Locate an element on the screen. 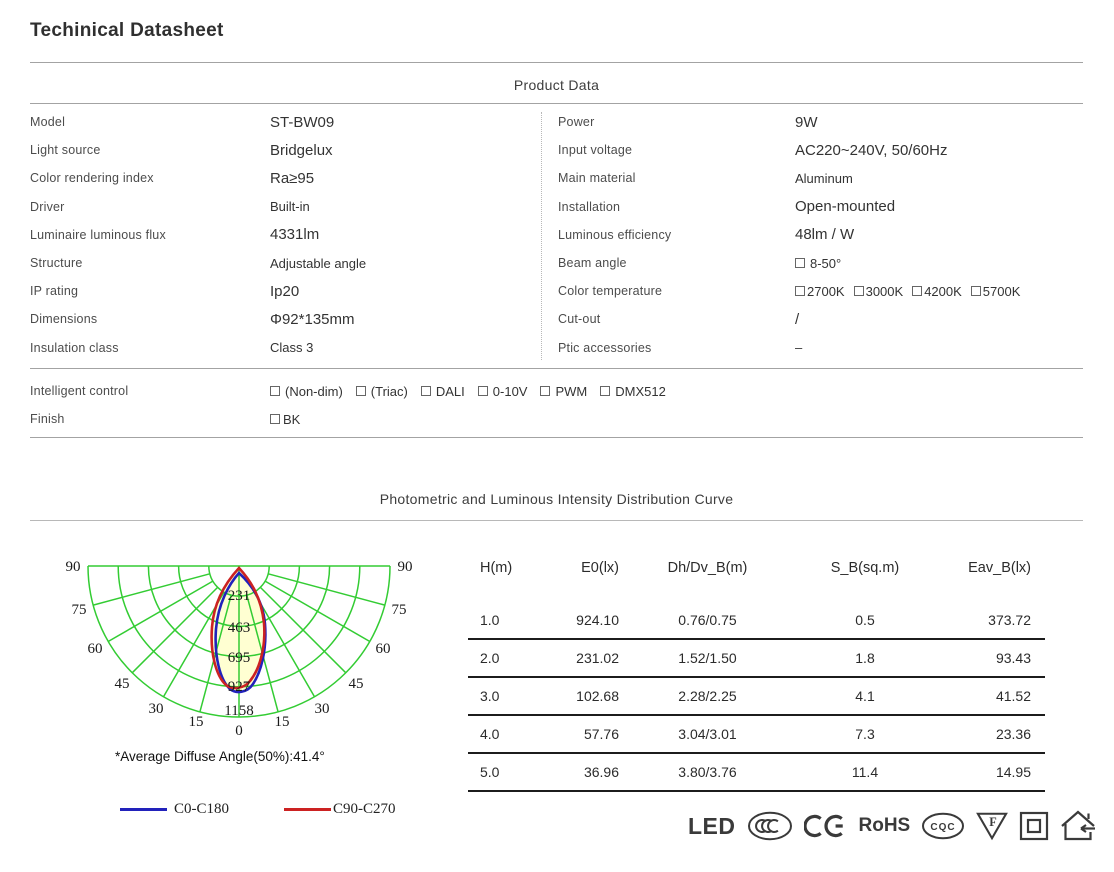  spec-value: – is located at coordinates (799, 348).